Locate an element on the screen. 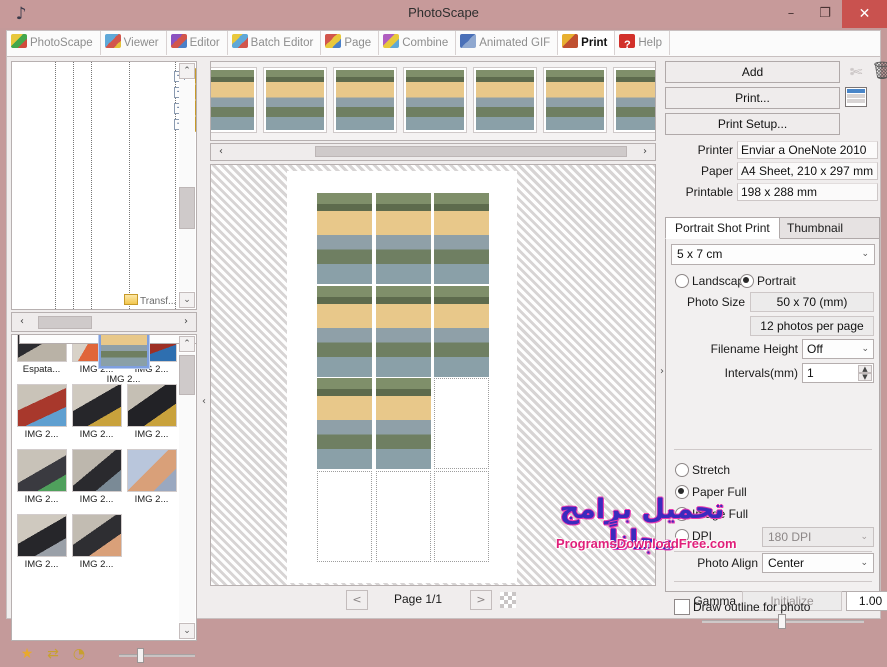 The width and height of the screenshot is (887, 667). left-splitter-handle: ‹ is located at coordinates (204, 402).